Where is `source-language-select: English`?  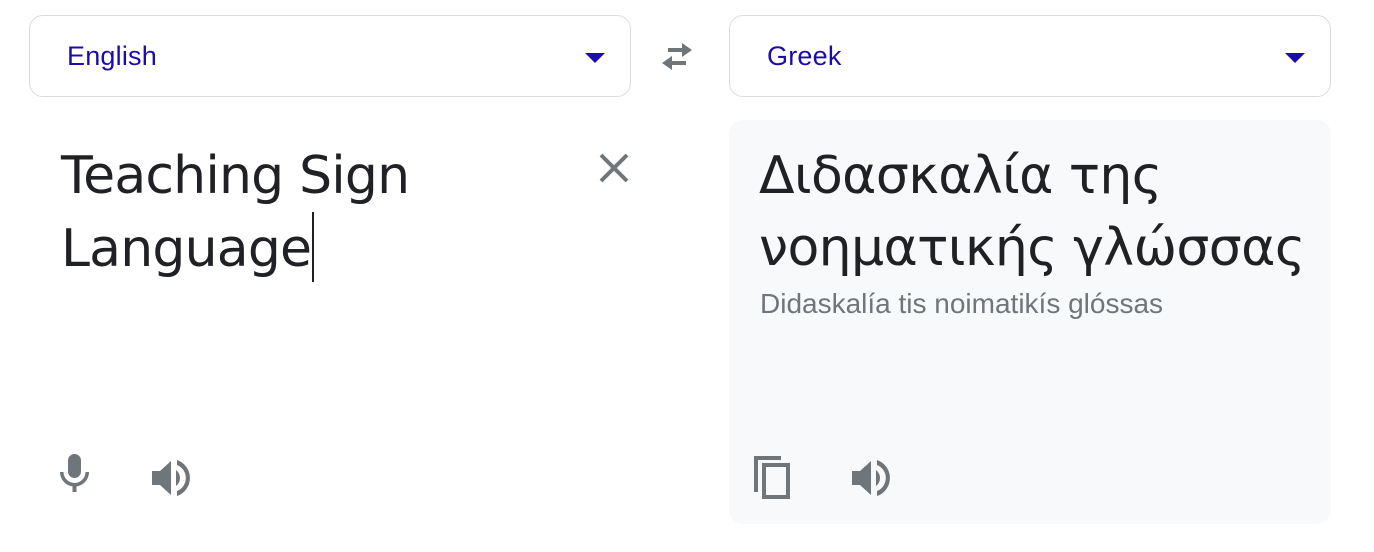
source-language-select: English is located at coordinates (330, 56).